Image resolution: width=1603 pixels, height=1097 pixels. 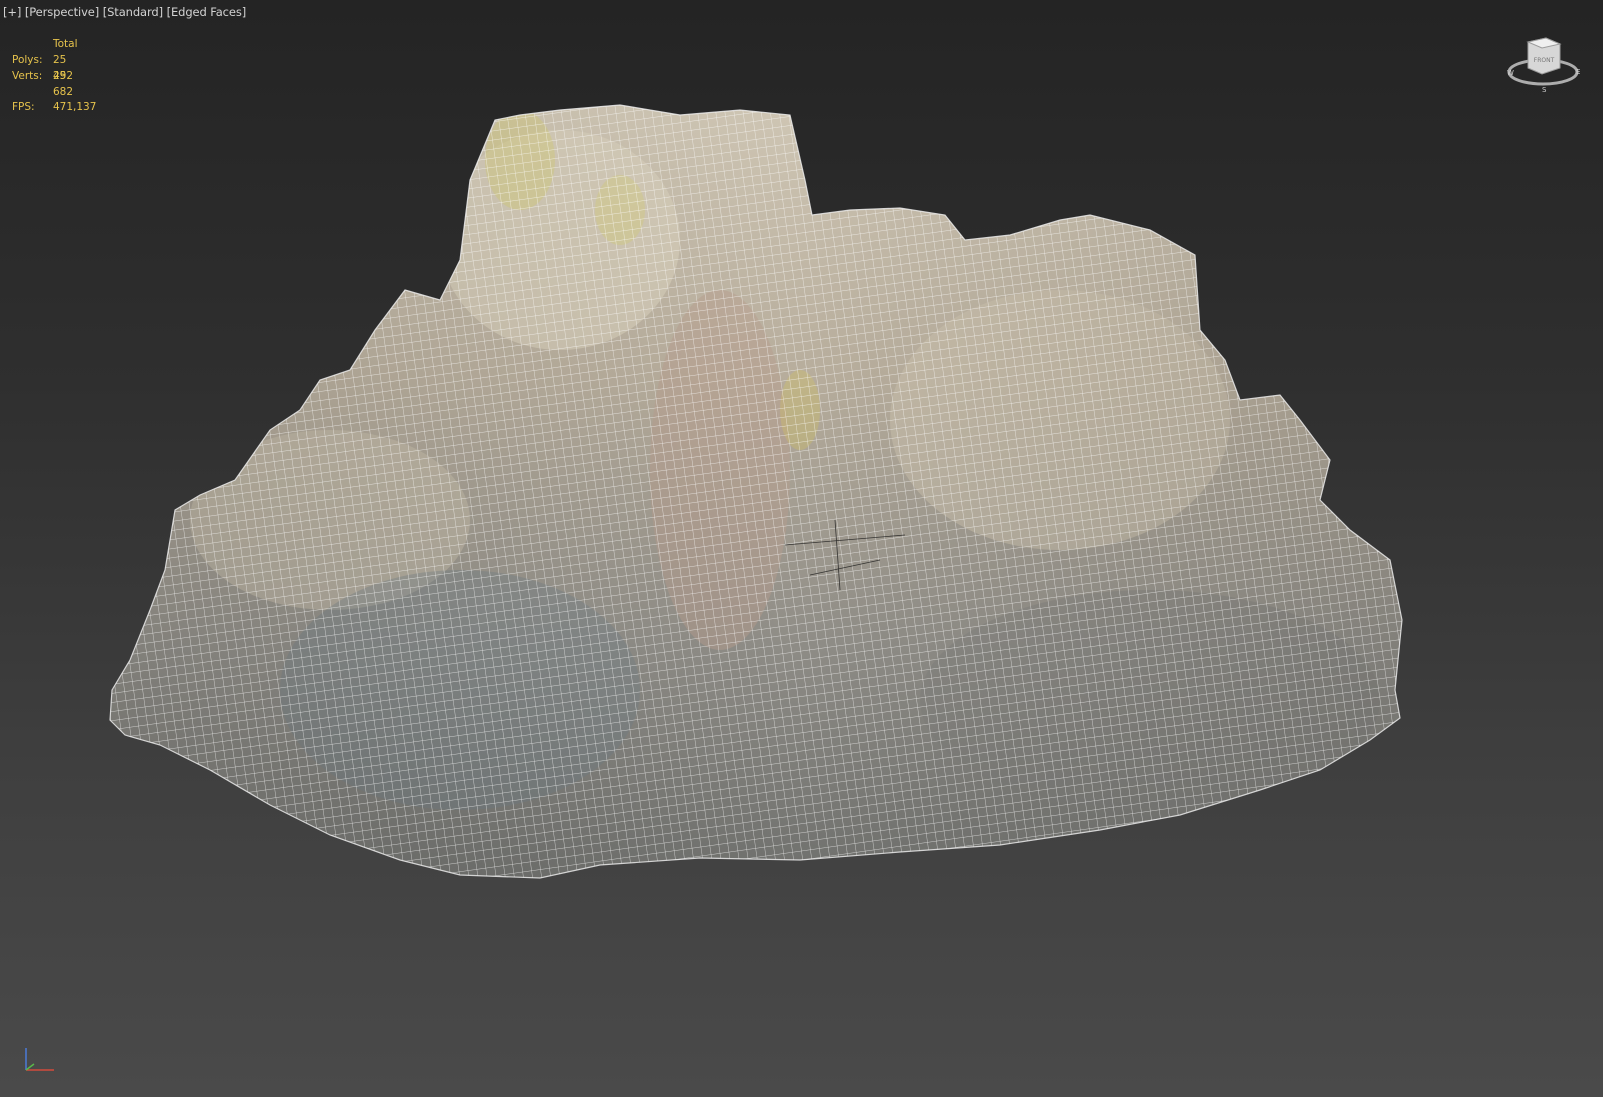 What do you see at coordinates (39, 1059) in the screenshot?
I see `axis-tripod-icon` at bounding box center [39, 1059].